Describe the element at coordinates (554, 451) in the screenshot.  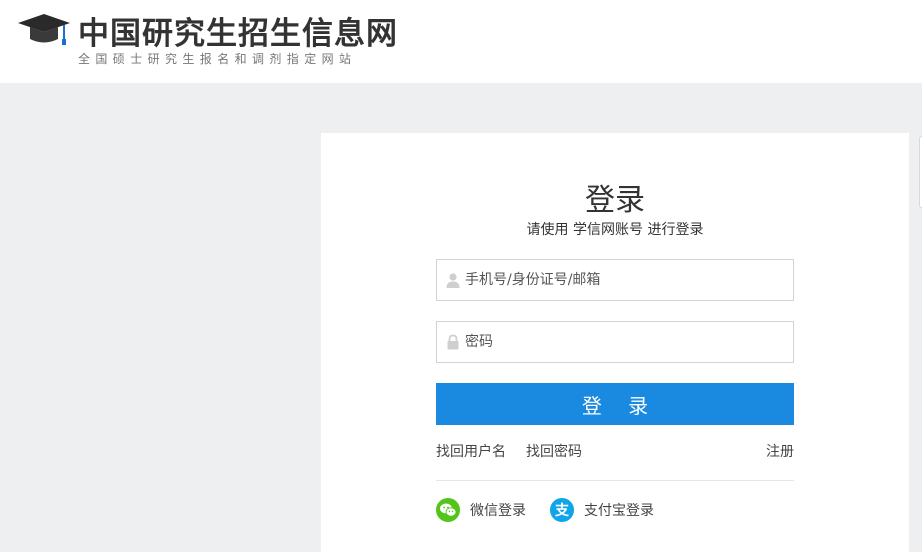
I see `find-password-link: 找回密码` at that location.